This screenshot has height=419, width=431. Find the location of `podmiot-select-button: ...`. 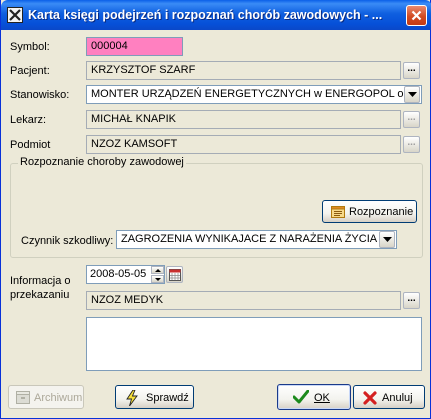

podmiot-select-button: ... is located at coordinates (411, 144).